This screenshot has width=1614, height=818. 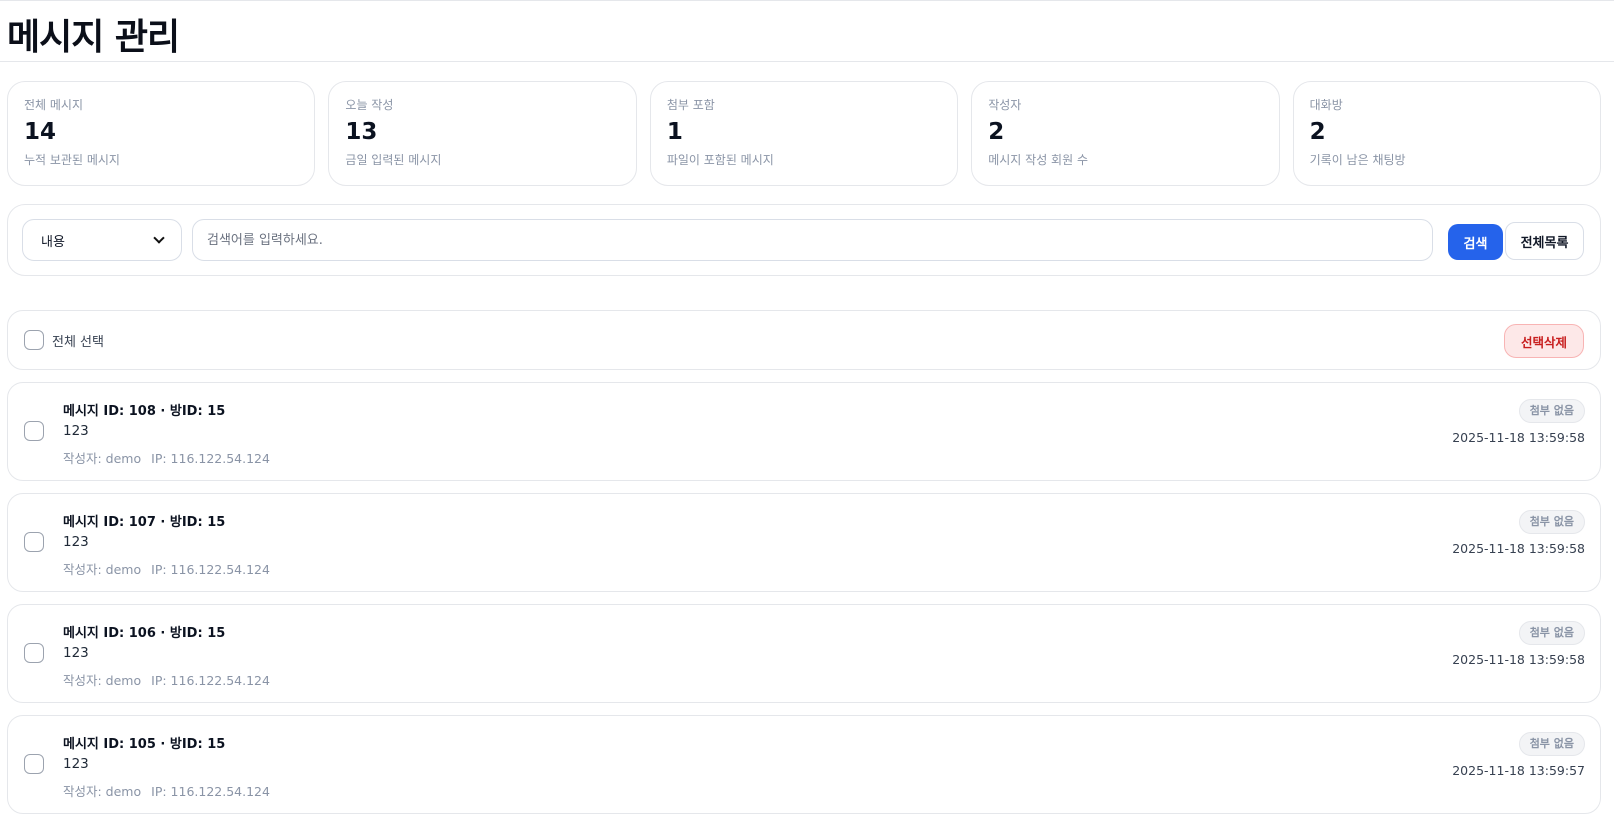 I want to click on select-all: 전체 선택, so click(x=64, y=340).